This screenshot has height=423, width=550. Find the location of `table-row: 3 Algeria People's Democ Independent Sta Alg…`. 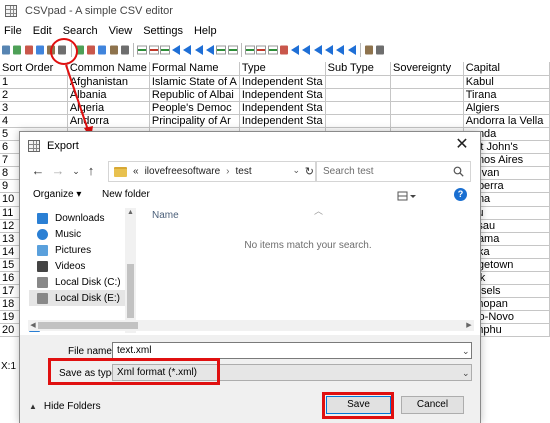

table-row: 3 Algeria People's Democ Independent Sta Alg… is located at coordinates (275, 108).